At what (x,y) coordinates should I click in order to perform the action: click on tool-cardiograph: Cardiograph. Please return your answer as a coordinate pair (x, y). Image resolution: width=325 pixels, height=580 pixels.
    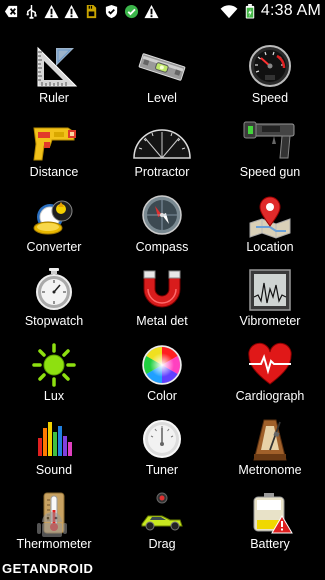
    Looking at the image, I should click on (270, 379).